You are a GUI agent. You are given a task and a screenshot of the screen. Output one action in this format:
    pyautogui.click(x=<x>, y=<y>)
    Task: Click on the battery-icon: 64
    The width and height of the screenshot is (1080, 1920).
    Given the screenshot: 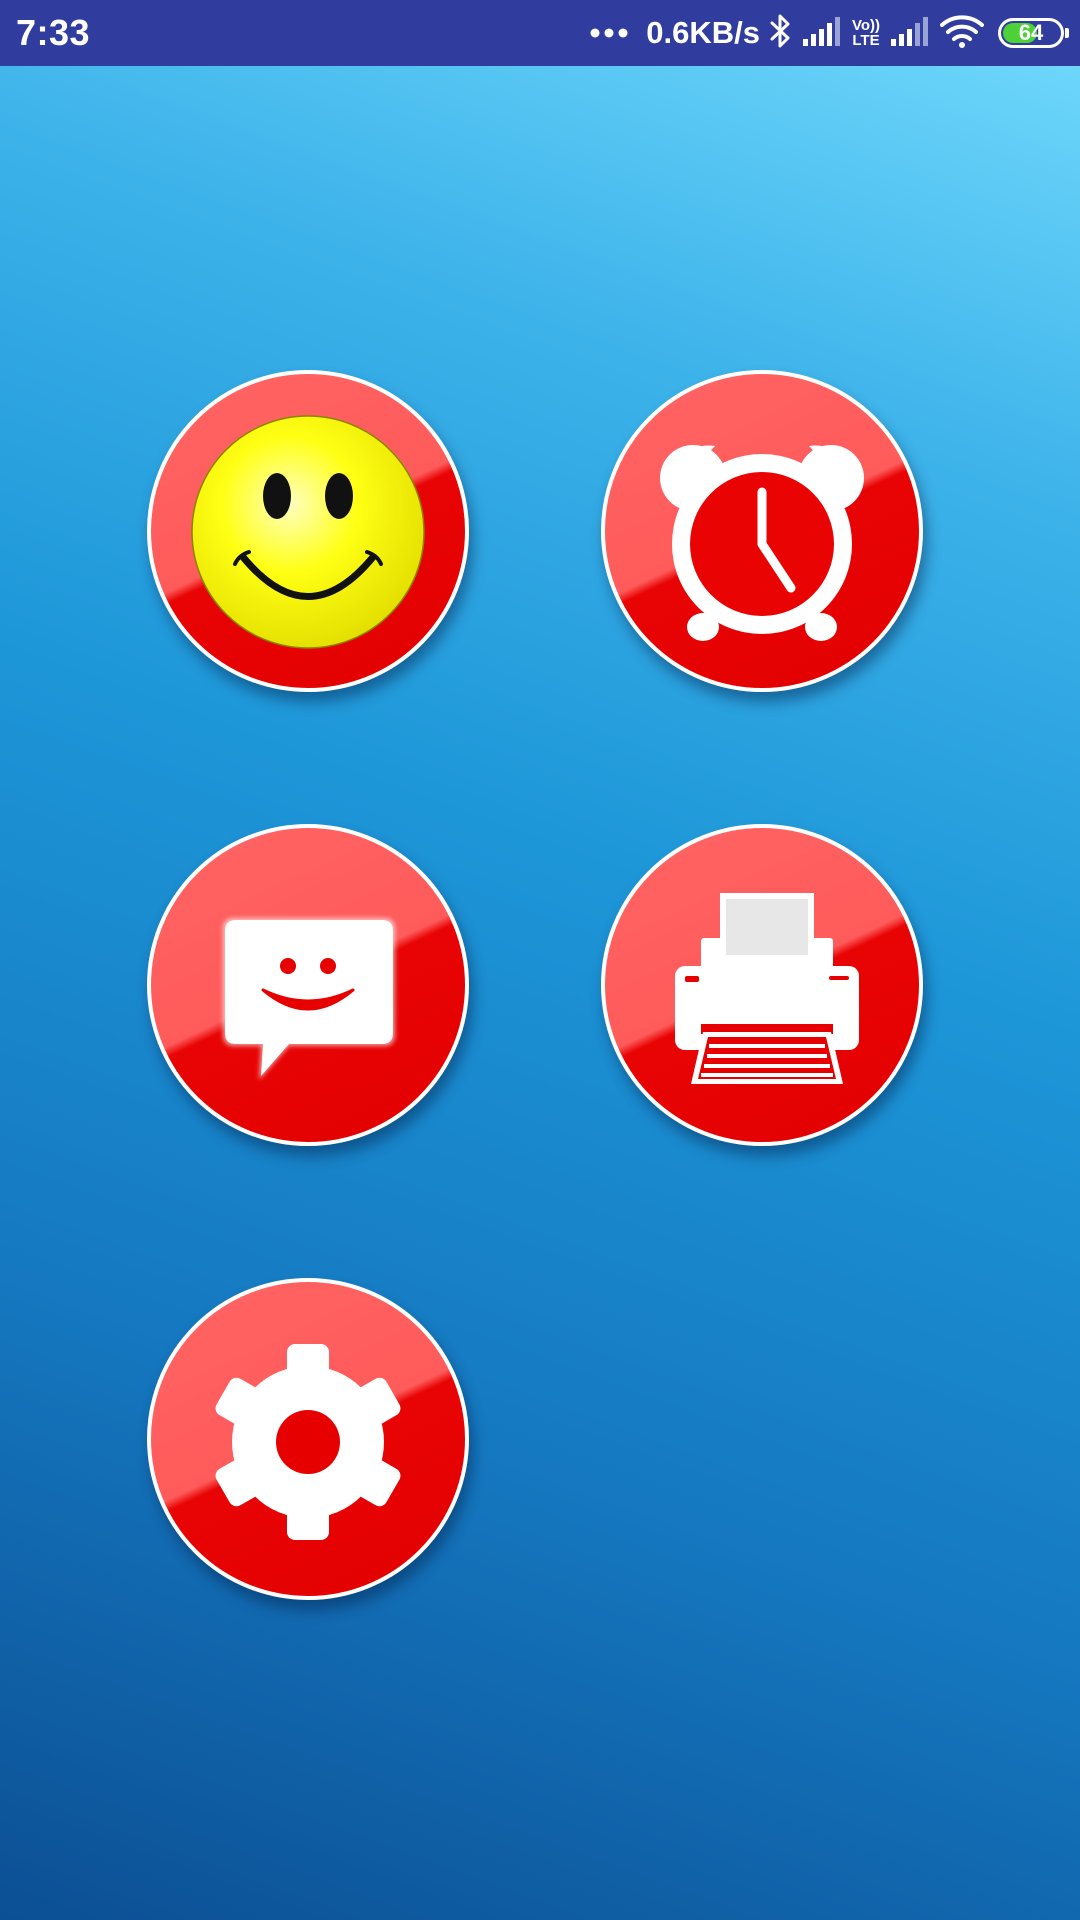 What is the action you would take?
    pyautogui.click(x=1033, y=33)
    